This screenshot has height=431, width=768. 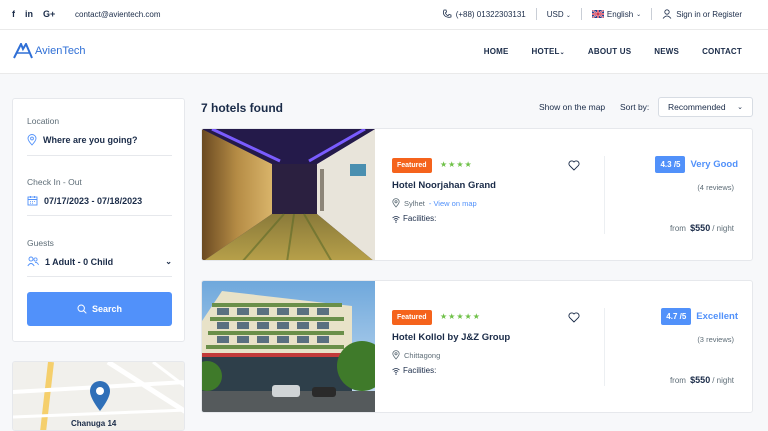 I want to click on guests-label: Guests, so click(x=40, y=243).